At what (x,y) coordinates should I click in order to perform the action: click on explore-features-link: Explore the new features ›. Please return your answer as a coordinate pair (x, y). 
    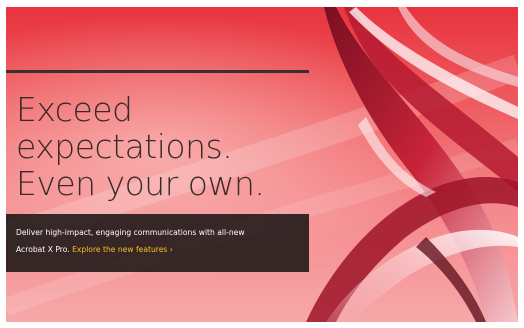
    Looking at the image, I should click on (122, 249).